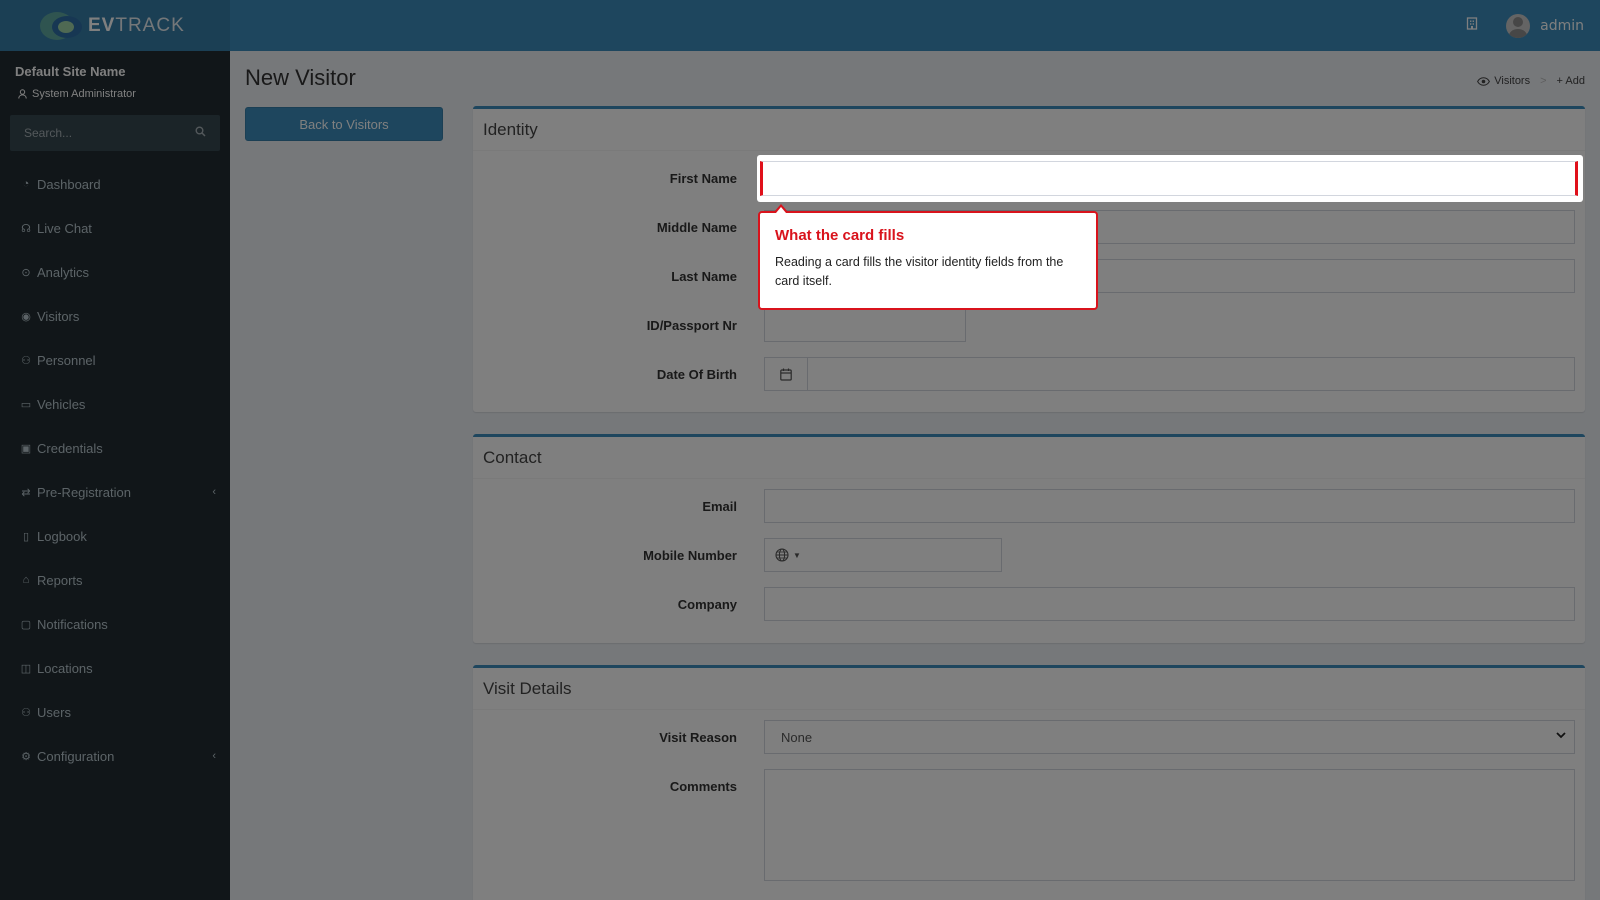 This screenshot has width=1600, height=900. I want to click on tour-highlight-first-name, so click(1170, 178).